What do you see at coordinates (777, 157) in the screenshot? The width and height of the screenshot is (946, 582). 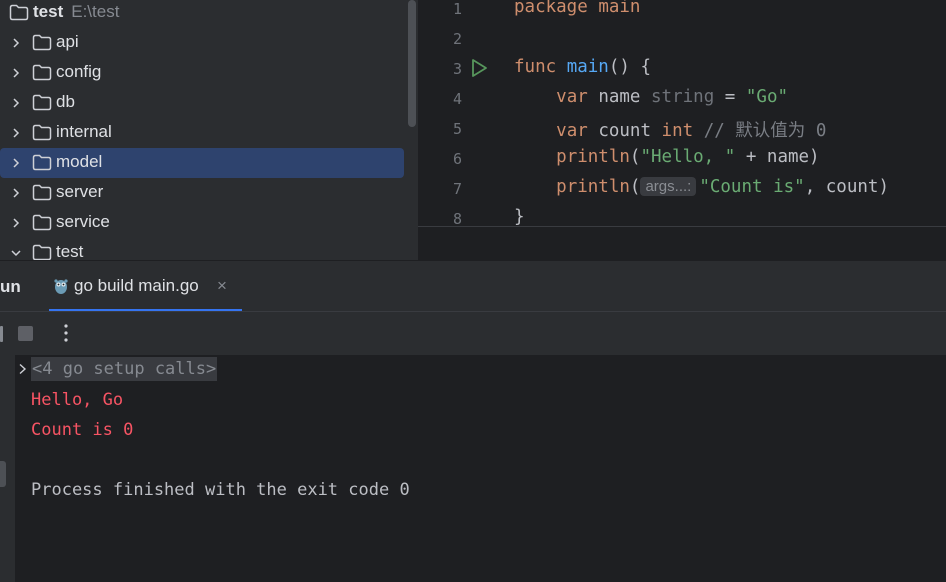 I see `code-text: + name)` at bounding box center [777, 157].